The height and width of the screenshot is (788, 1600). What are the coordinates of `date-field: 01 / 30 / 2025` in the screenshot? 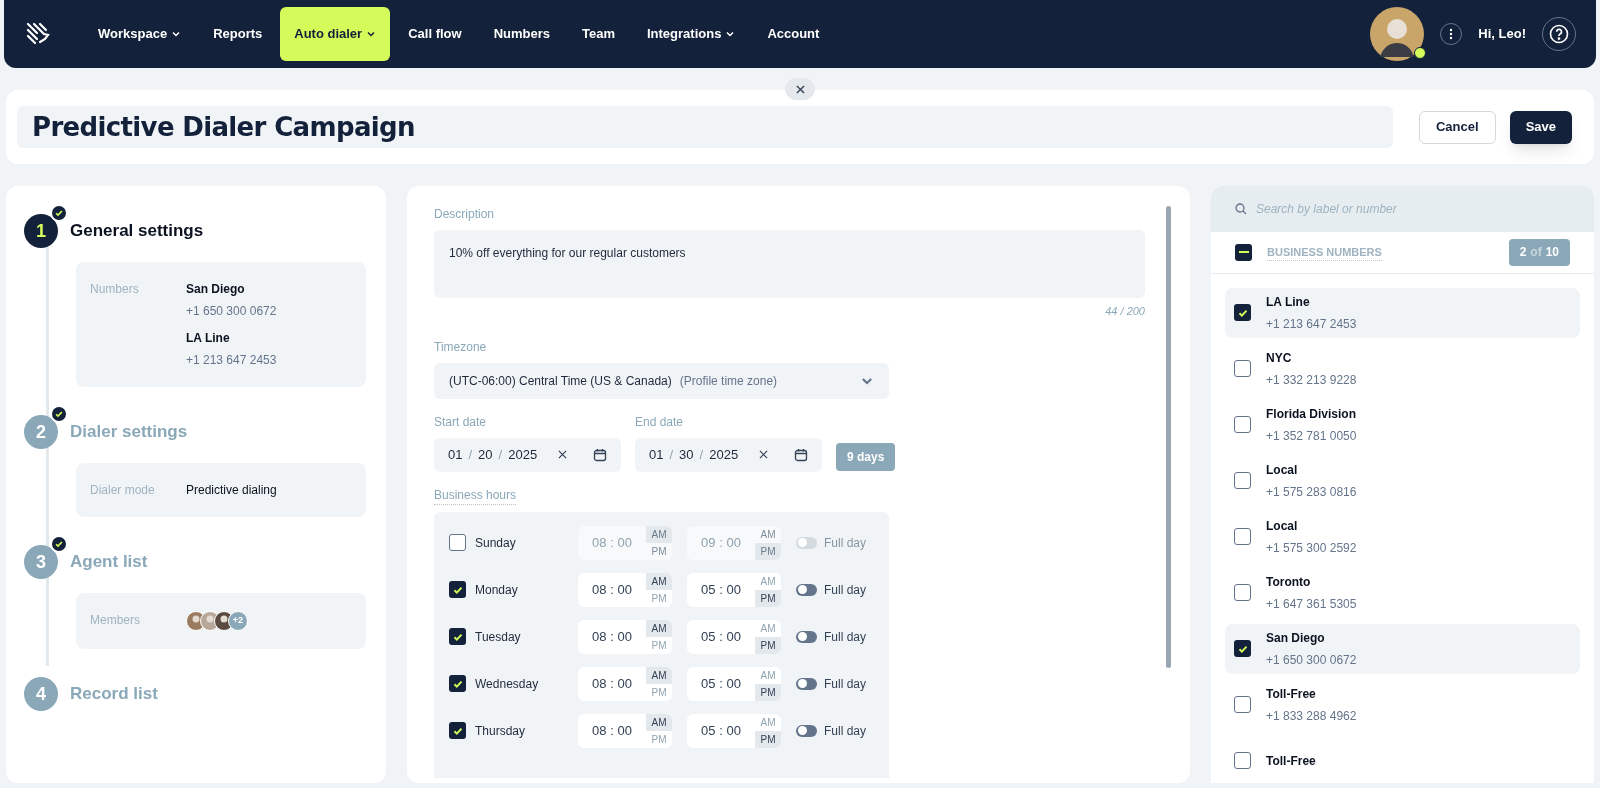 It's located at (728, 454).